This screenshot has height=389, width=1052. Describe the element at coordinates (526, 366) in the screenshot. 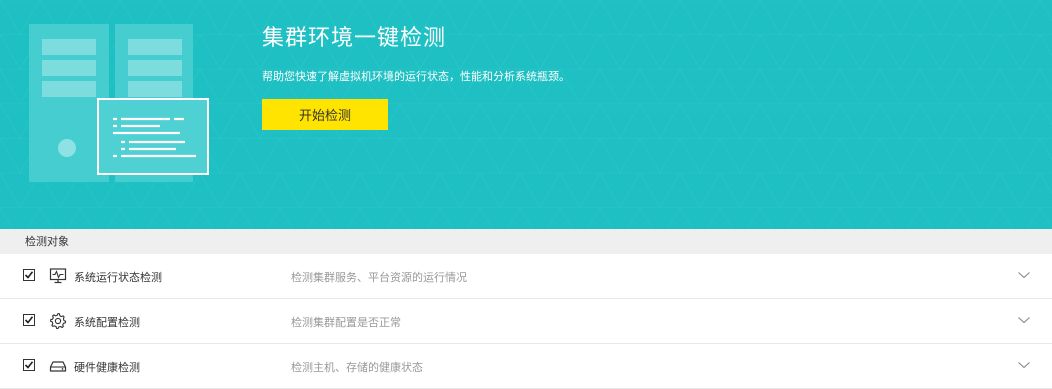

I see `check-item-row: 硬件健康检测 检测主机、存储的健康状态` at that location.